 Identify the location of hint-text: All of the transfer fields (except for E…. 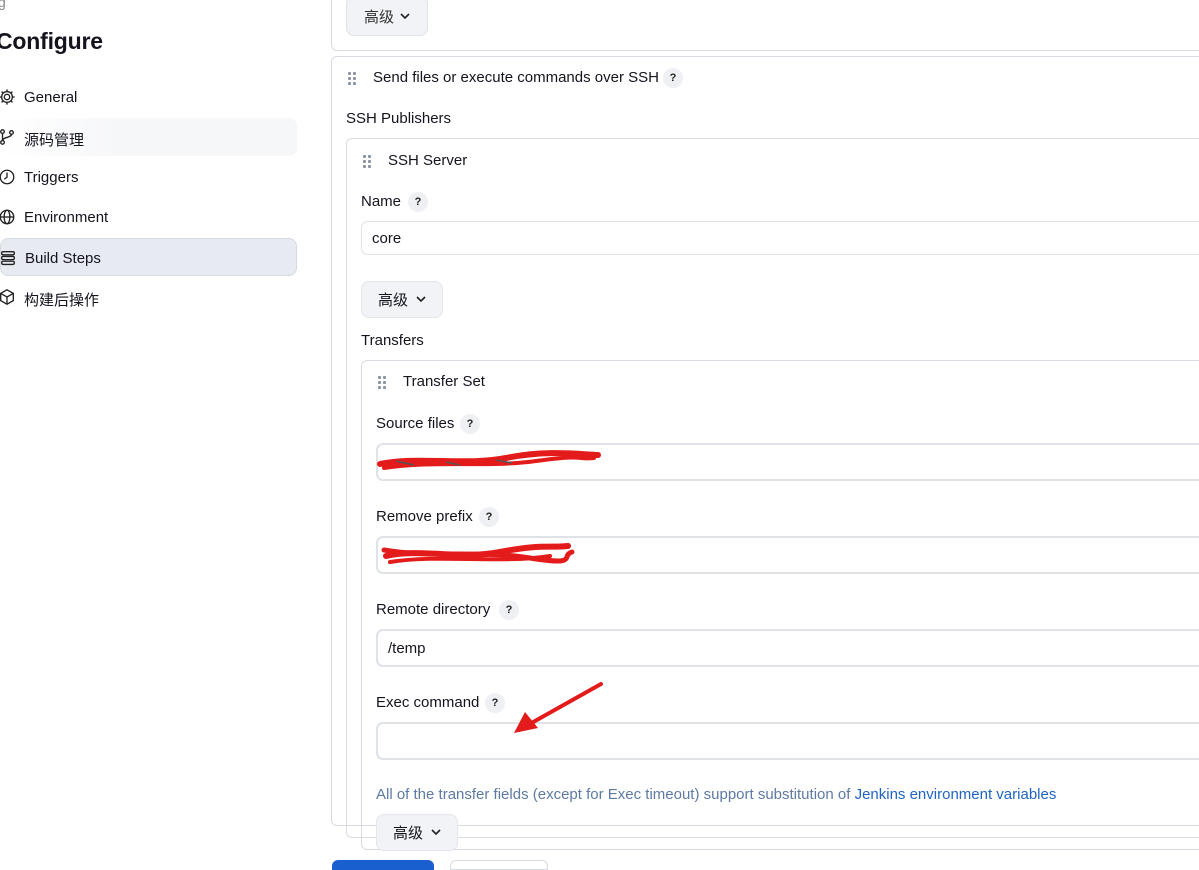
(615, 794).